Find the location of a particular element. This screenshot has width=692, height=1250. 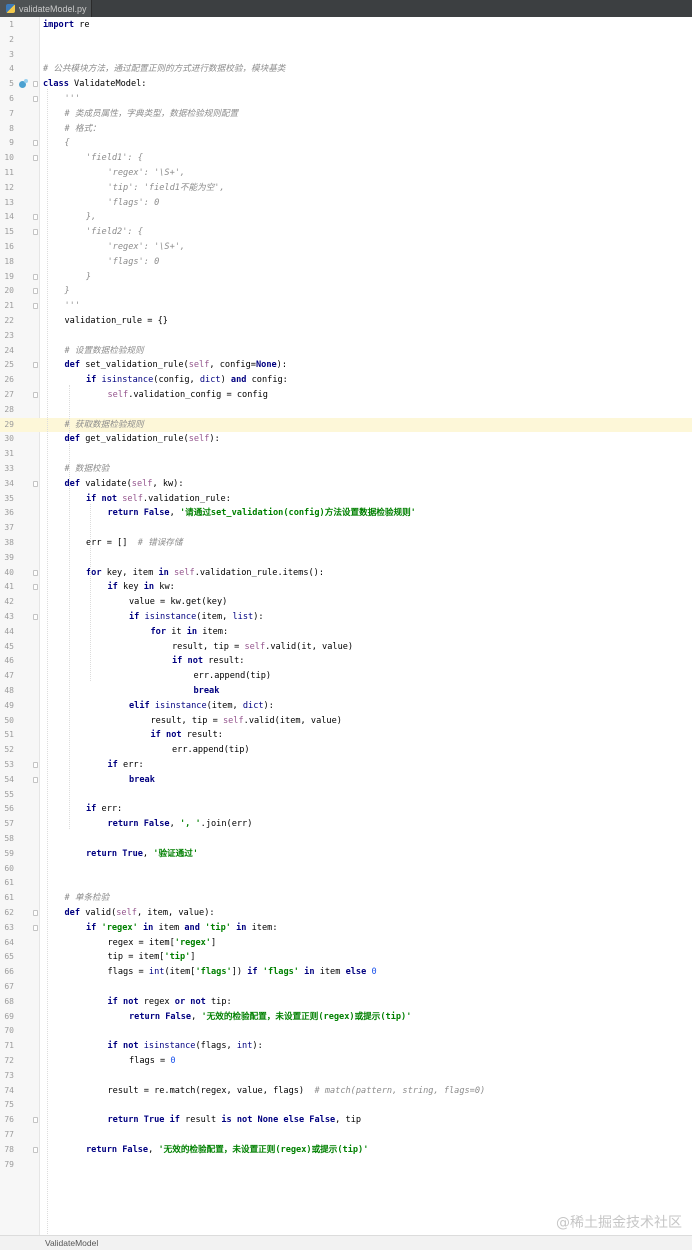

code-line: 22 validation_rule = {} is located at coordinates (346, 321).